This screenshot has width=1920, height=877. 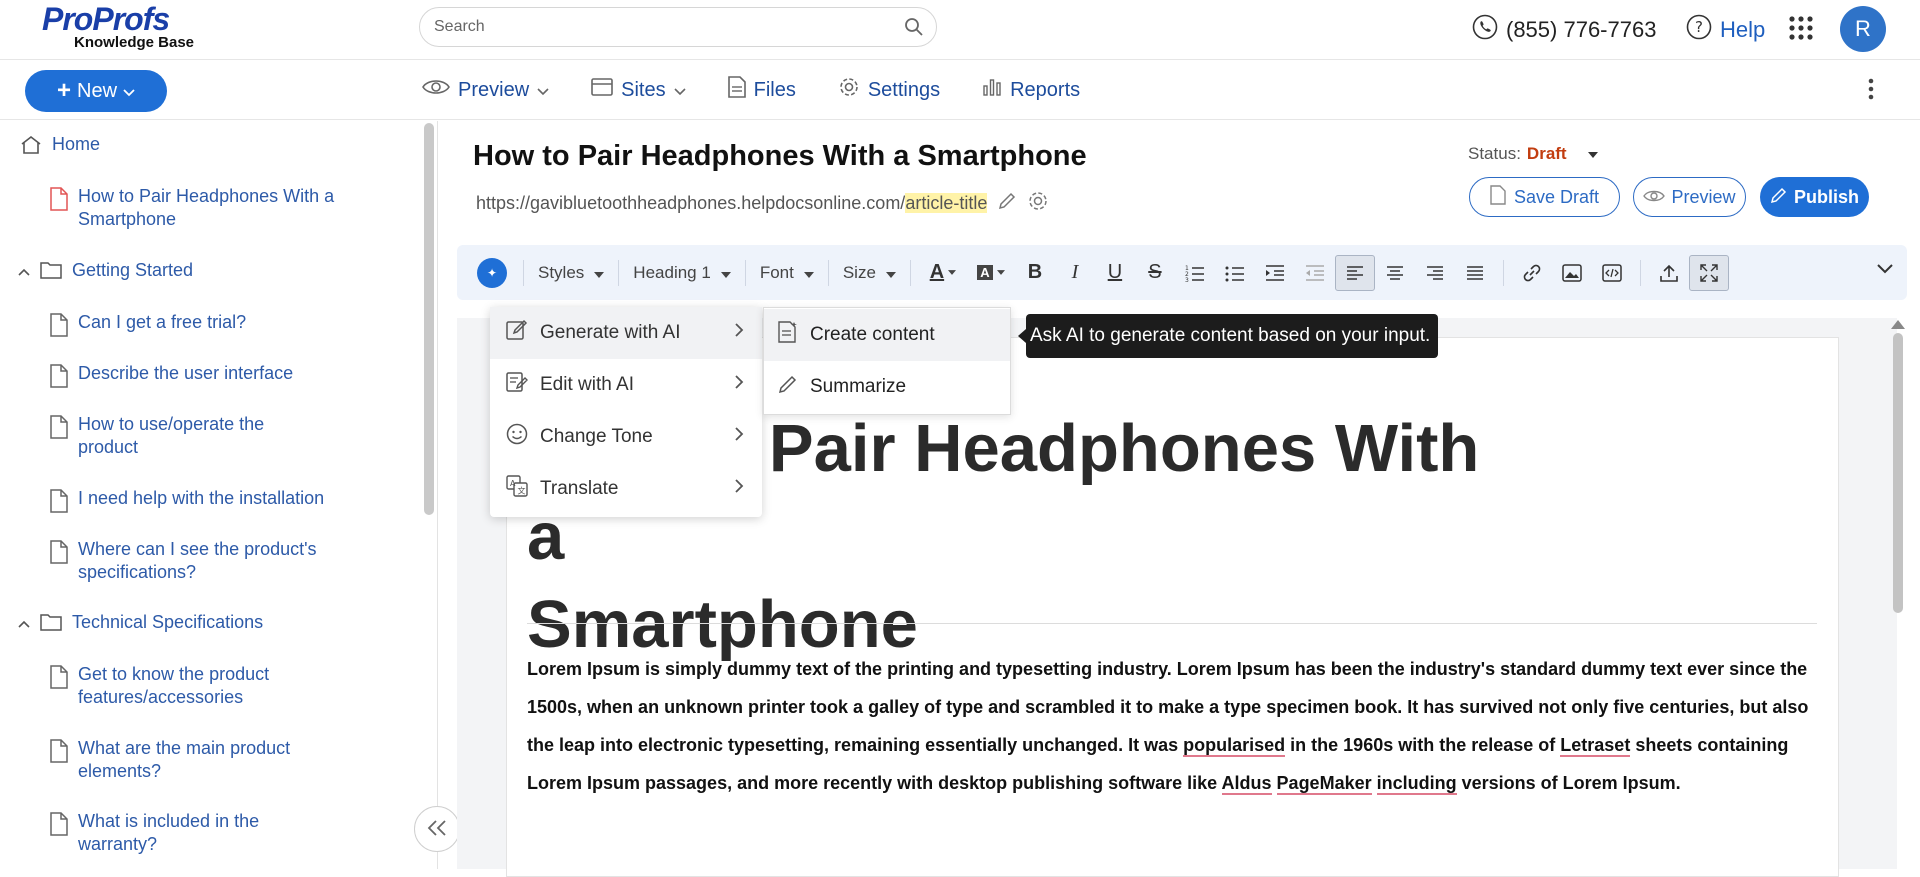 I want to click on sidebar-item-article: What are the main product elements?, so click(x=200, y=760).